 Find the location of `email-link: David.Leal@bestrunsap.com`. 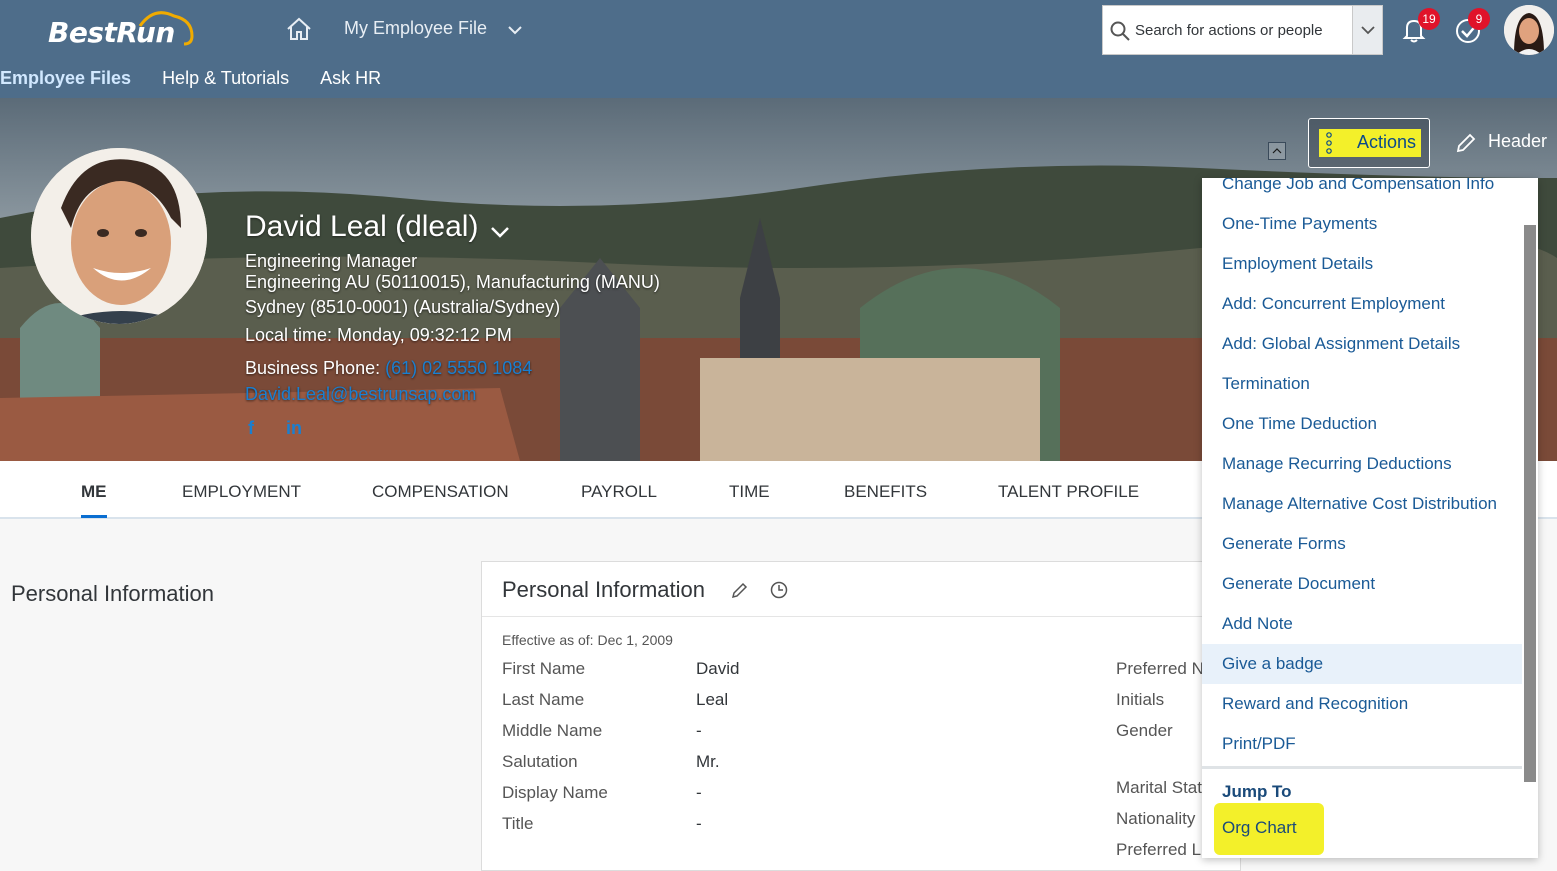

email-link: David.Leal@bestrunsap.com is located at coordinates (360, 394).